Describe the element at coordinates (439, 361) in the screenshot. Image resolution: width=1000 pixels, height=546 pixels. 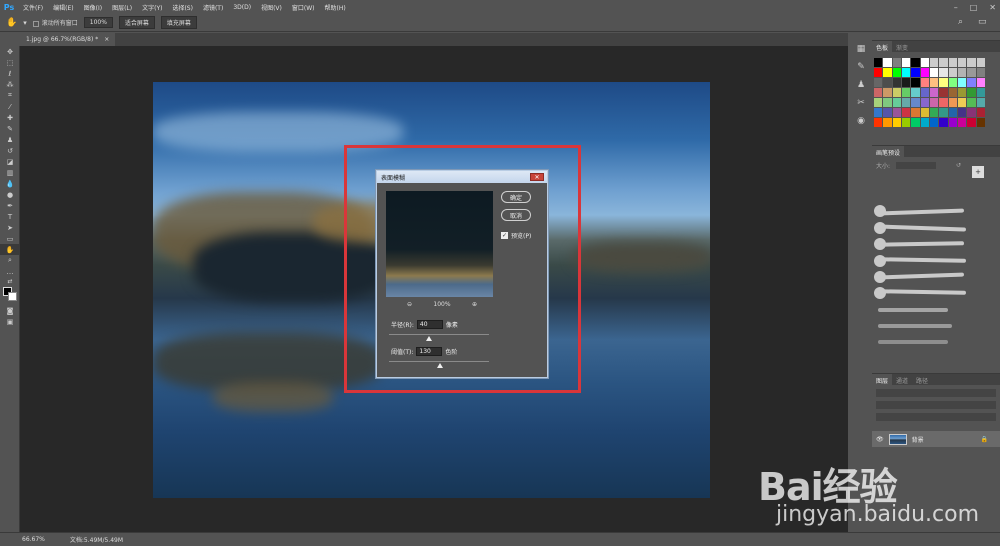
I see `threshold-slider-track` at that location.